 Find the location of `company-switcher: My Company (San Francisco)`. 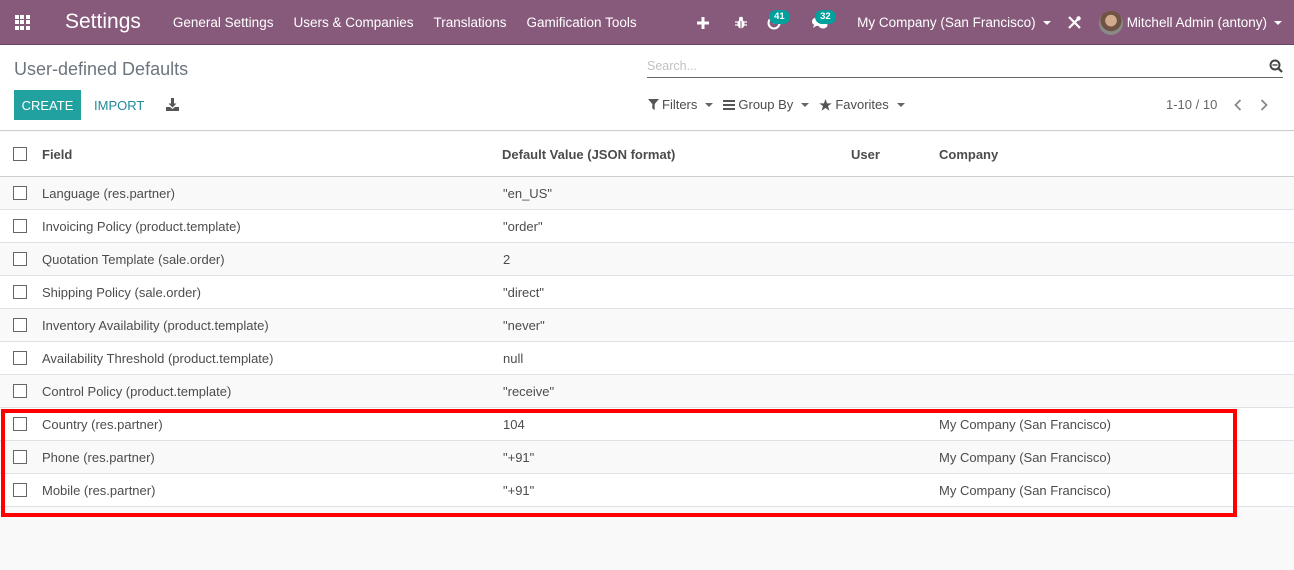

company-switcher: My Company (San Francisco) is located at coordinates (954, 22).